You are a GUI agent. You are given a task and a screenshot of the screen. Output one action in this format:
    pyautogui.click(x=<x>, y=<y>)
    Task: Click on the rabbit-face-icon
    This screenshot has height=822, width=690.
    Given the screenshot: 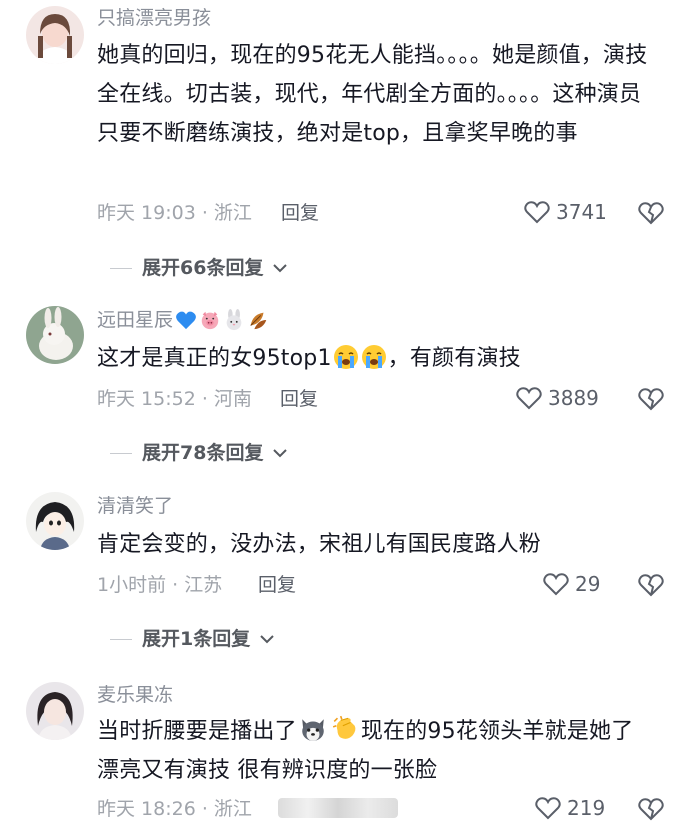 What is the action you would take?
    pyautogui.click(x=234, y=320)
    